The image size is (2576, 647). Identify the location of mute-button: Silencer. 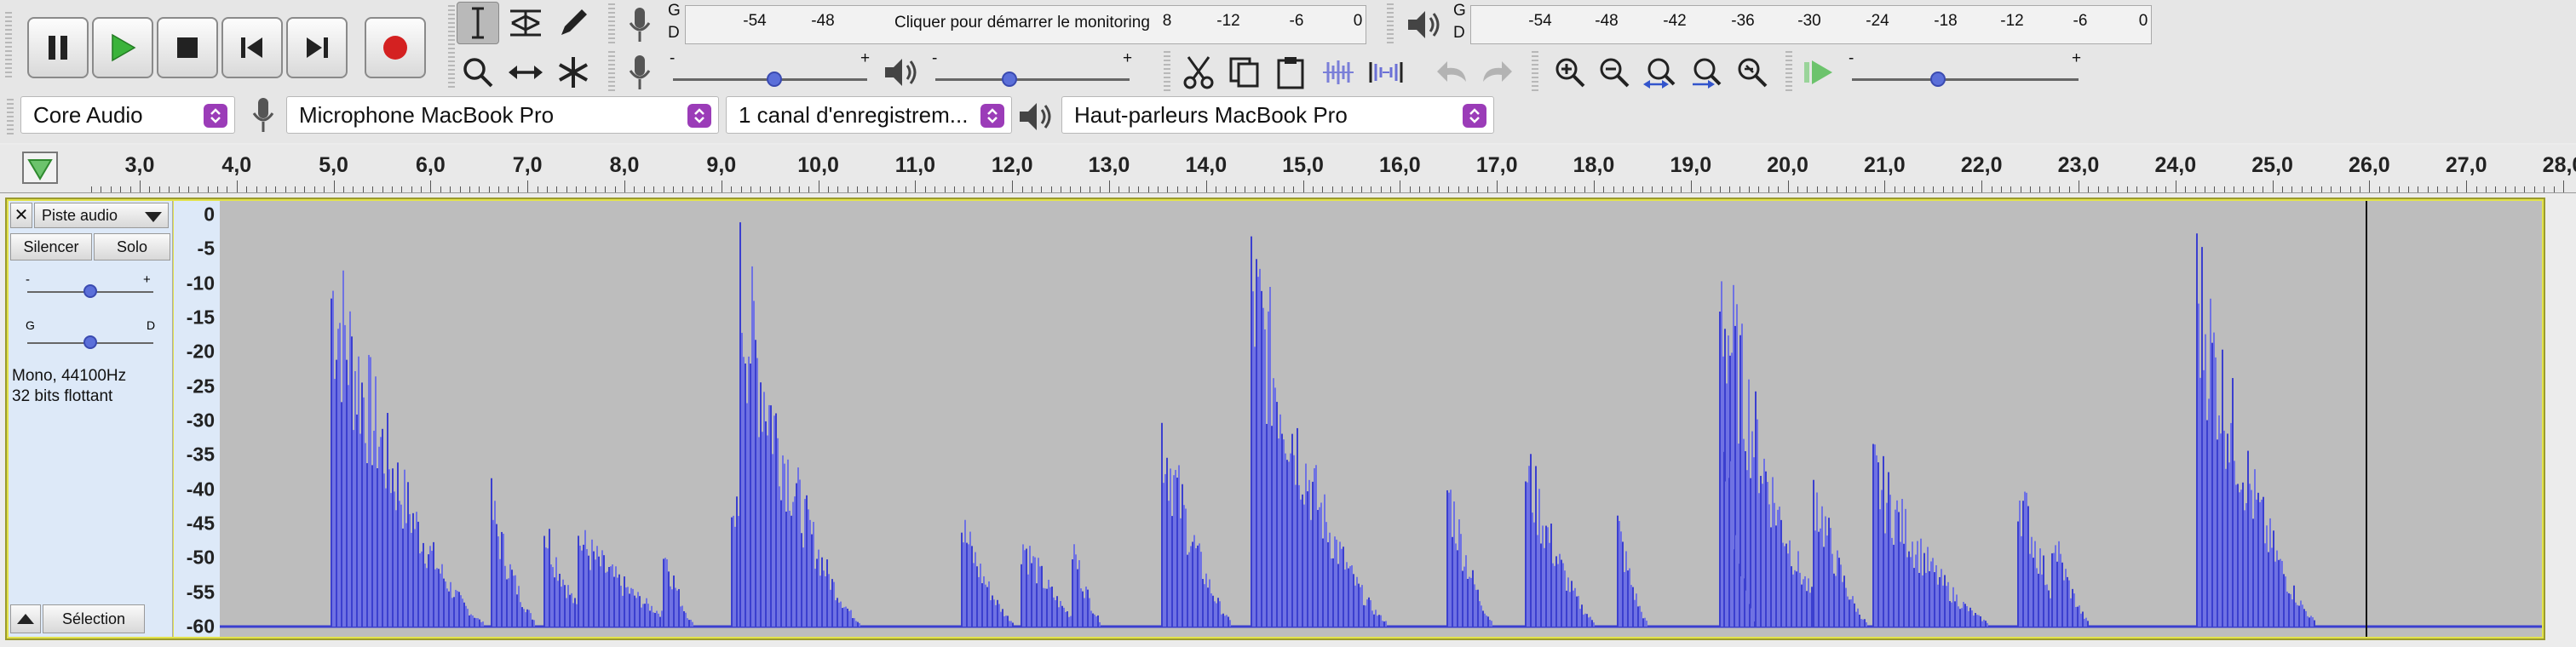
(51, 247).